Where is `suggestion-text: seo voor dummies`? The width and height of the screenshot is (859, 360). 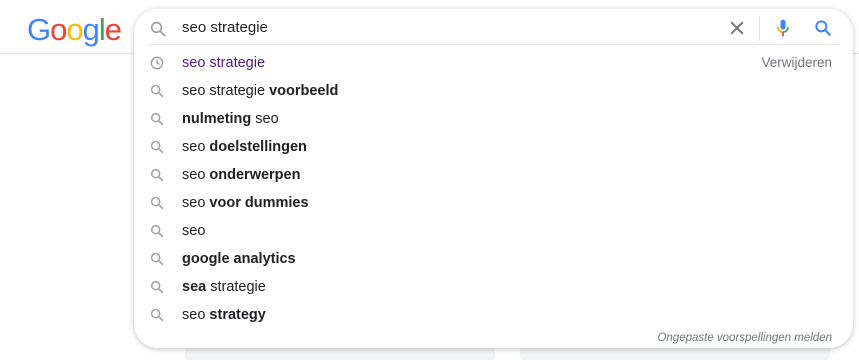 suggestion-text: seo voor dummies is located at coordinates (245, 203).